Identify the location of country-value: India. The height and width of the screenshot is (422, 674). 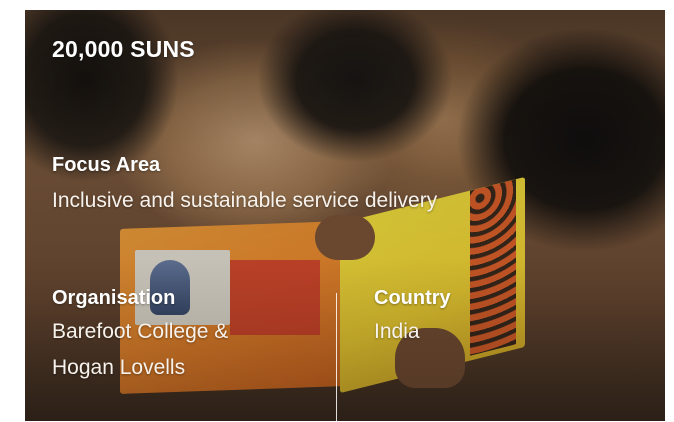
(397, 331).